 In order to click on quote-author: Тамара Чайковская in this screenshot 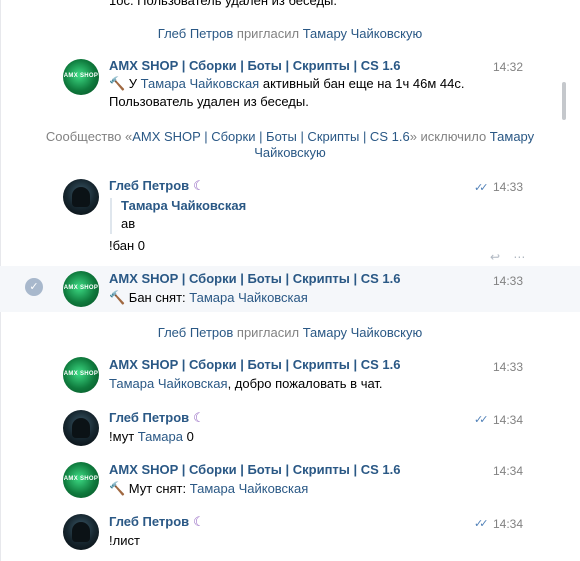, I will do `click(183, 205)`.